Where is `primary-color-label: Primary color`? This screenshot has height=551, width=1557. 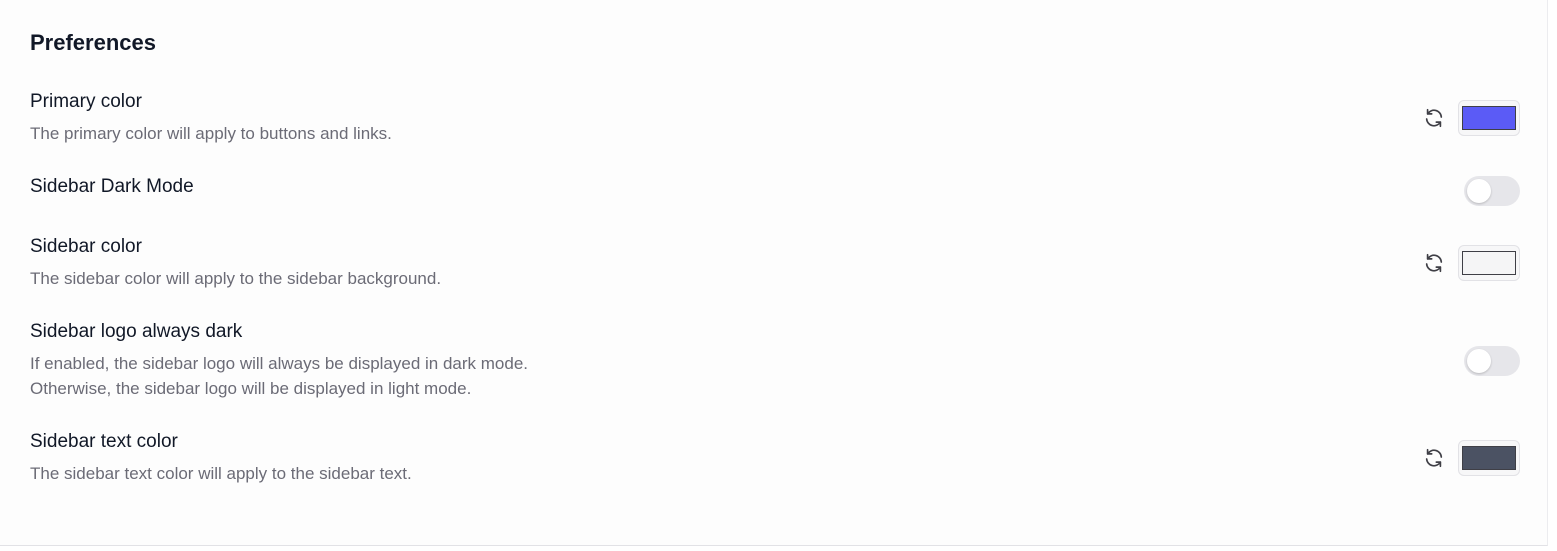 primary-color-label: Primary color is located at coordinates (86, 101).